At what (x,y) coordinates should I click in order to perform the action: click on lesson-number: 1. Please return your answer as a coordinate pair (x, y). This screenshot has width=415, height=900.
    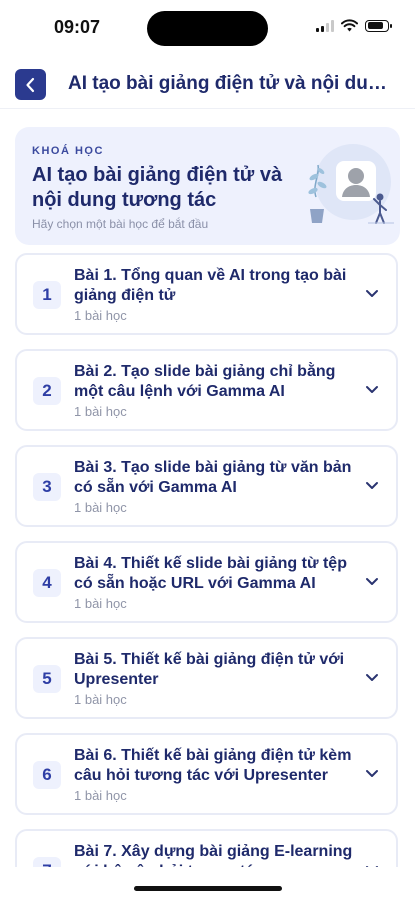
    Looking at the image, I should click on (47, 295).